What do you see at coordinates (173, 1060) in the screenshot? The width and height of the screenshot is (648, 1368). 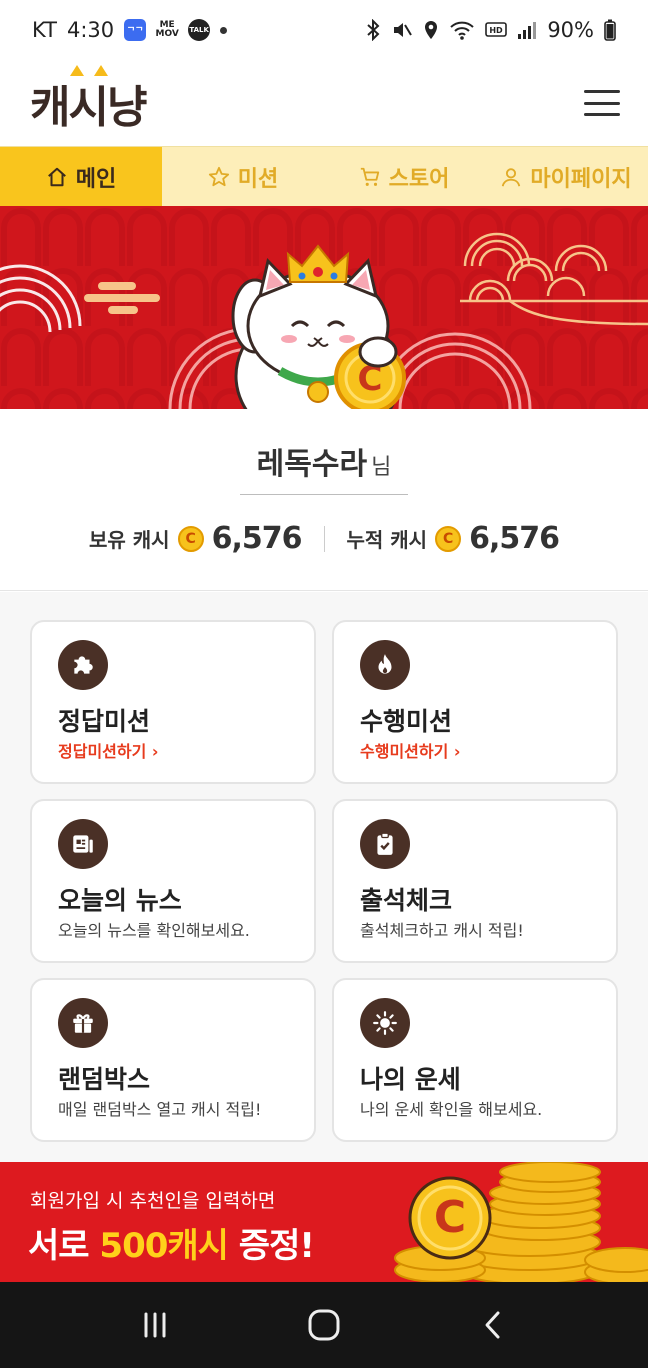 I see `card-random-box: 랜덤박스 매일 랜덤박스 열고 캐시 적립!` at bounding box center [173, 1060].